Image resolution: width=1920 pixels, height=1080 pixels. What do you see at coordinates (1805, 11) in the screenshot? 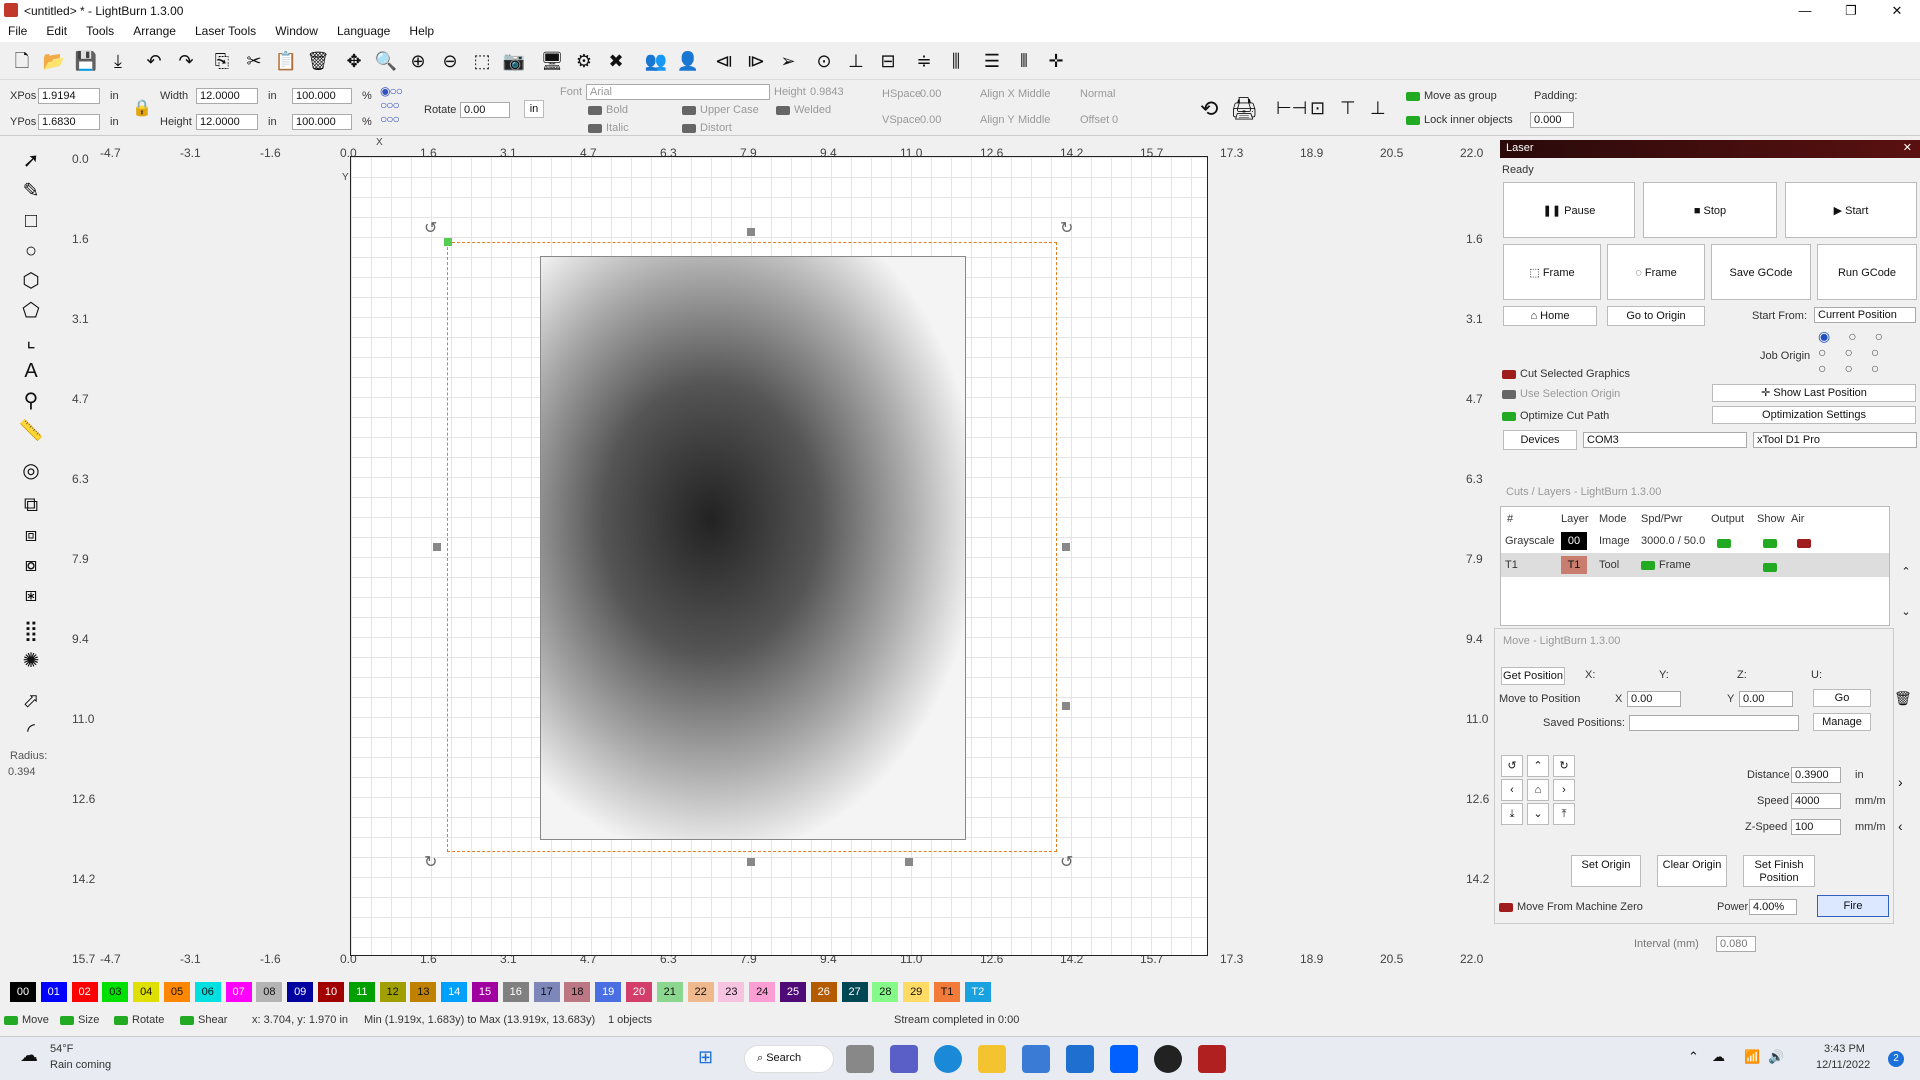
I see `minimize-button: —` at bounding box center [1805, 11].